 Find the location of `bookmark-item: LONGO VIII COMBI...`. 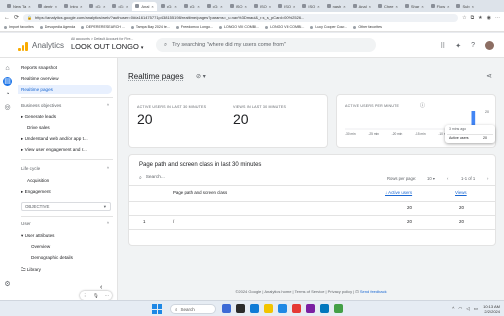

bookmark-item: LONGO VIII COMBI... is located at coordinates (239, 27).